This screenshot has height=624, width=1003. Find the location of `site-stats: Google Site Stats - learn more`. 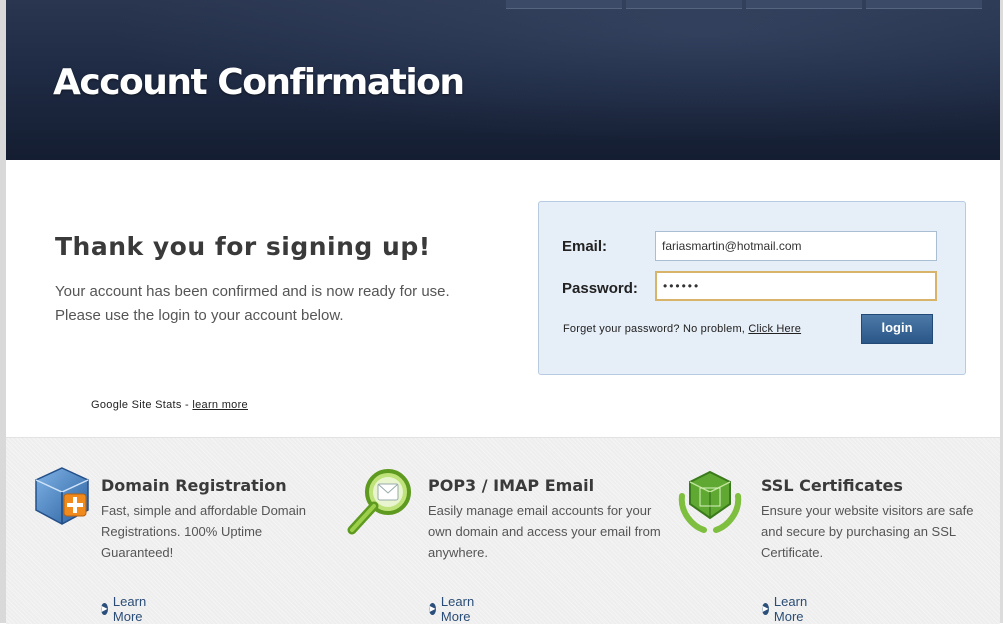

site-stats: Google Site Stats - learn more is located at coordinates (169, 405).